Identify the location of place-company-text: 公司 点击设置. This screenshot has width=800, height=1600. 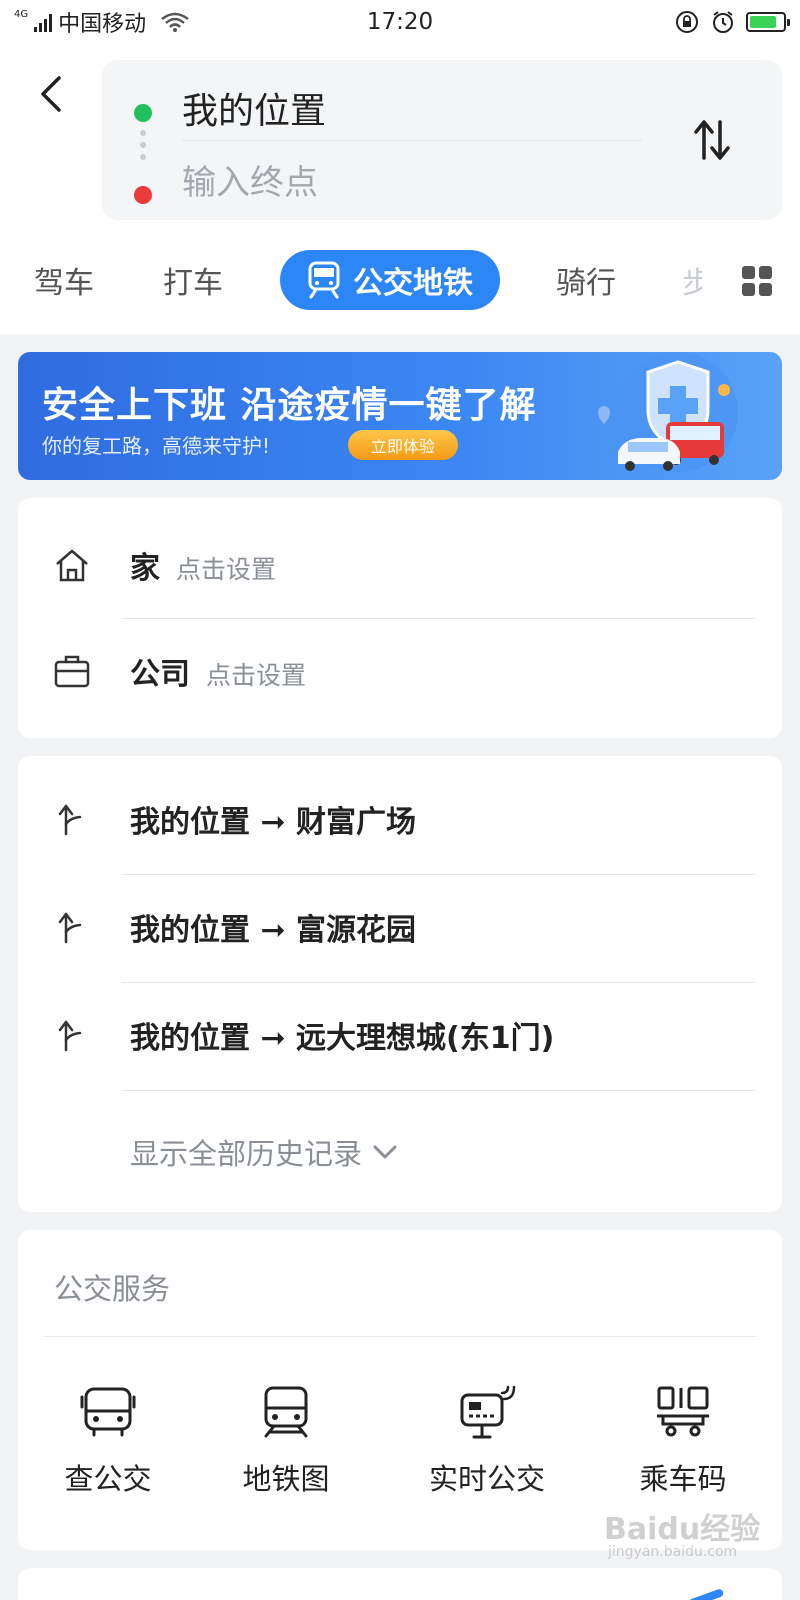
(218, 671).